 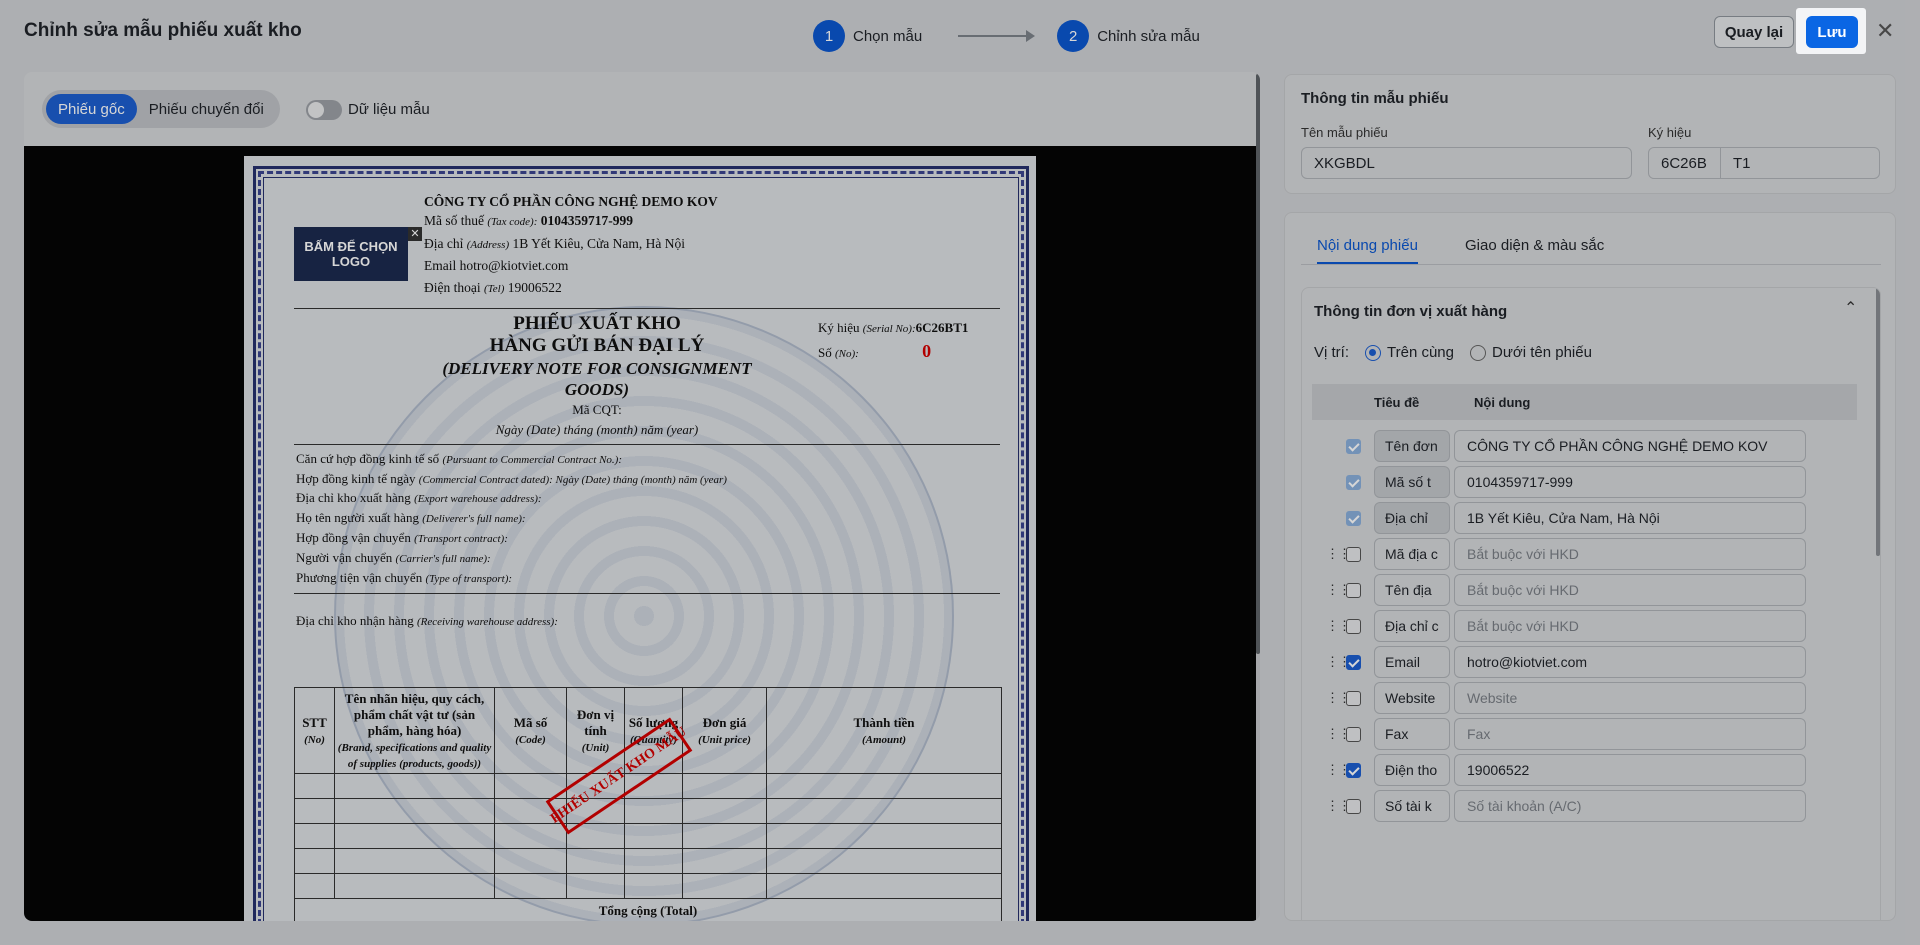 What do you see at coordinates (351, 254) in the screenshot?
I see `logo-upload: BẤM ĐỂ CHỌN LOGO` at bounding box center [351, 254].